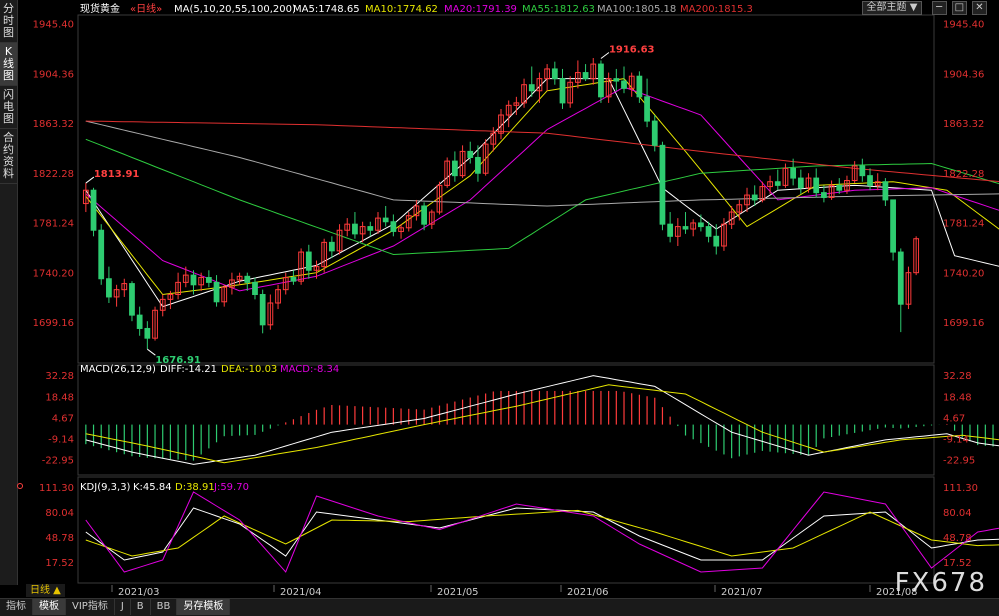  Describe the element at coordinates (105, 487) in the screenshot. I see `kdj-title: KDJ(9,3,3)` at that location.